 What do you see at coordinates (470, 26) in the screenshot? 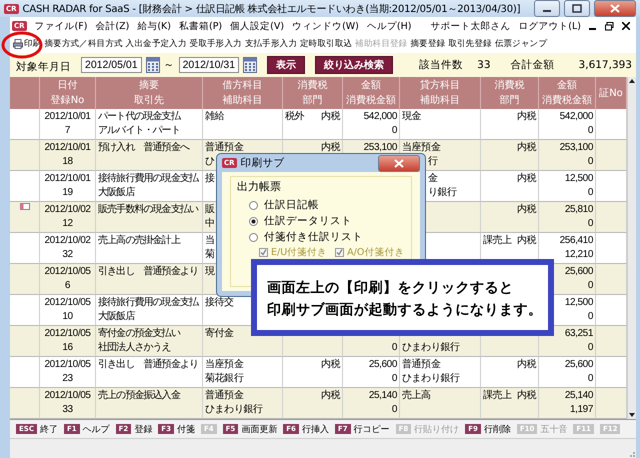
I see `user-name: サポート太郎さん` at bounding box center [470, 26].